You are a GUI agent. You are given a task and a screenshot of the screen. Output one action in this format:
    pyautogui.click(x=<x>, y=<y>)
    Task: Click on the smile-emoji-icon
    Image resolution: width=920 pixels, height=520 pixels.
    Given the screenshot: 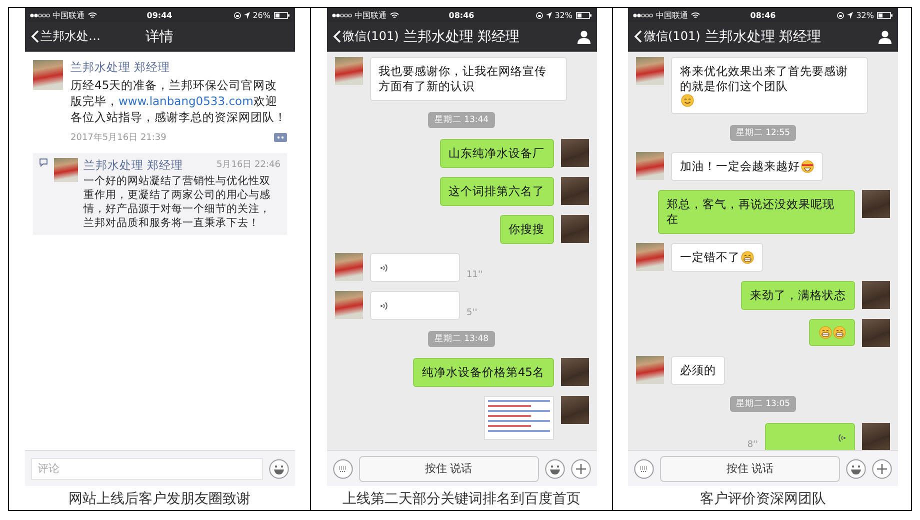 What is the action you would take?
    pyautogui.click(x=687, y=100)
    